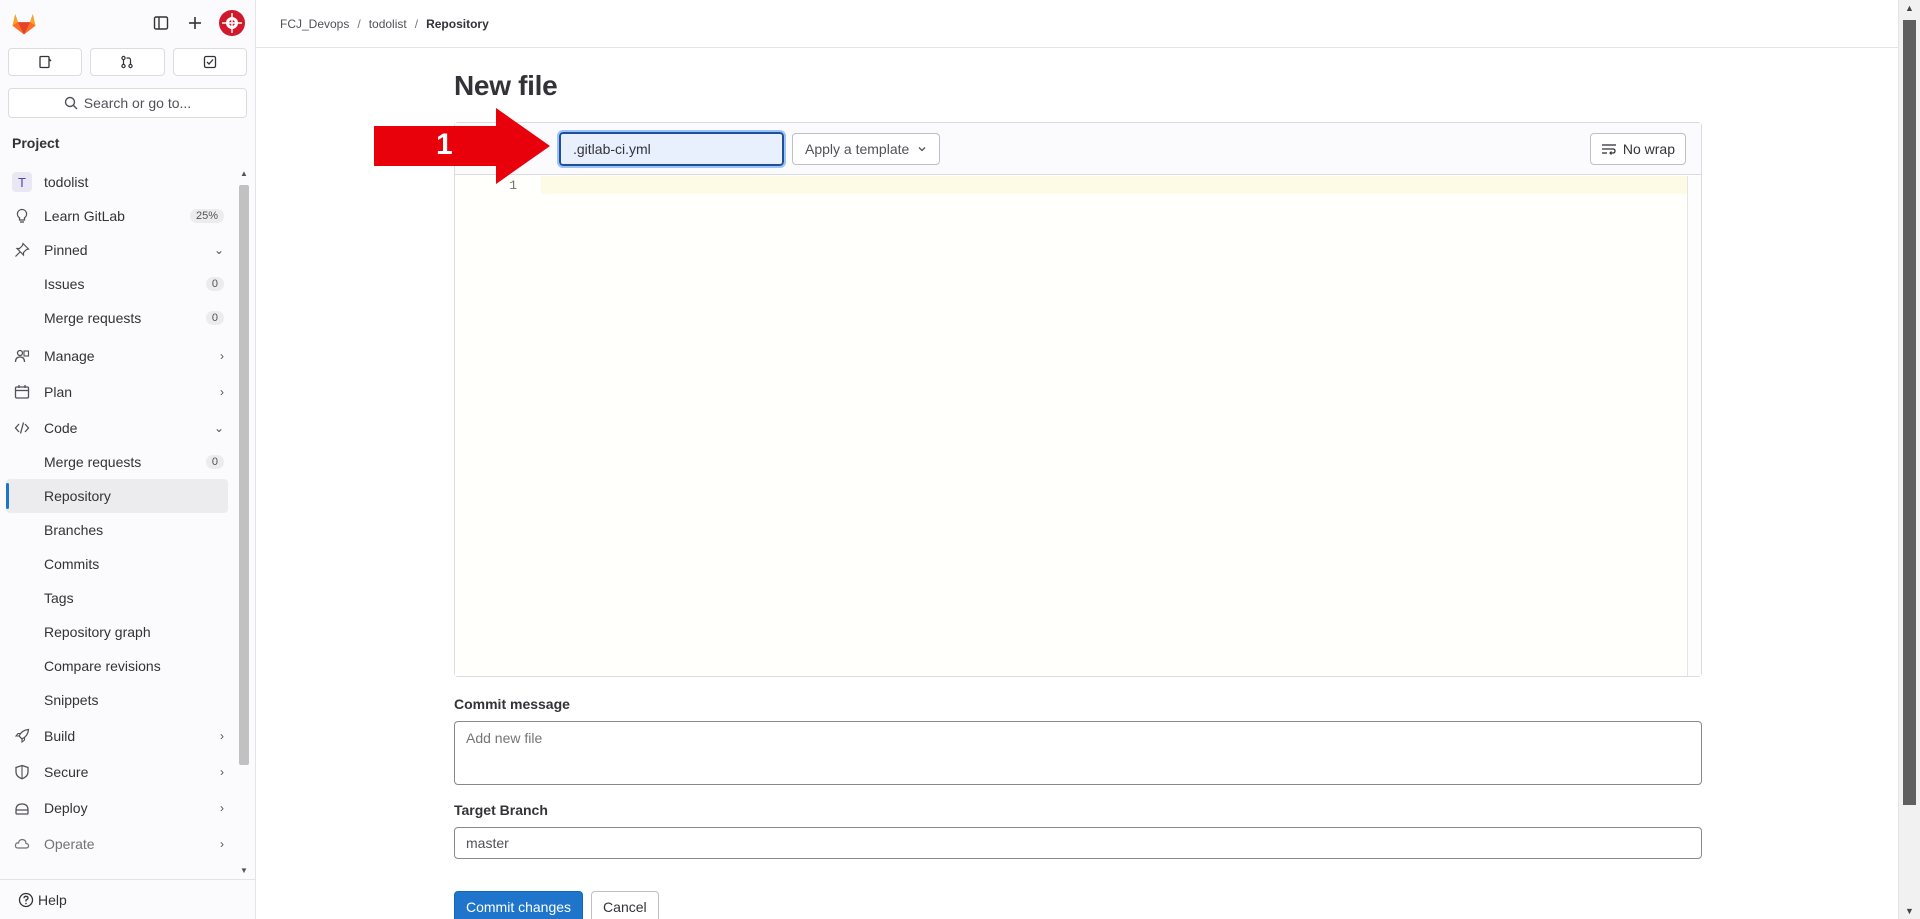  I want to click on sidebar-item-learn-gitlab: Learn GitLab 25%, so click(118, 216).